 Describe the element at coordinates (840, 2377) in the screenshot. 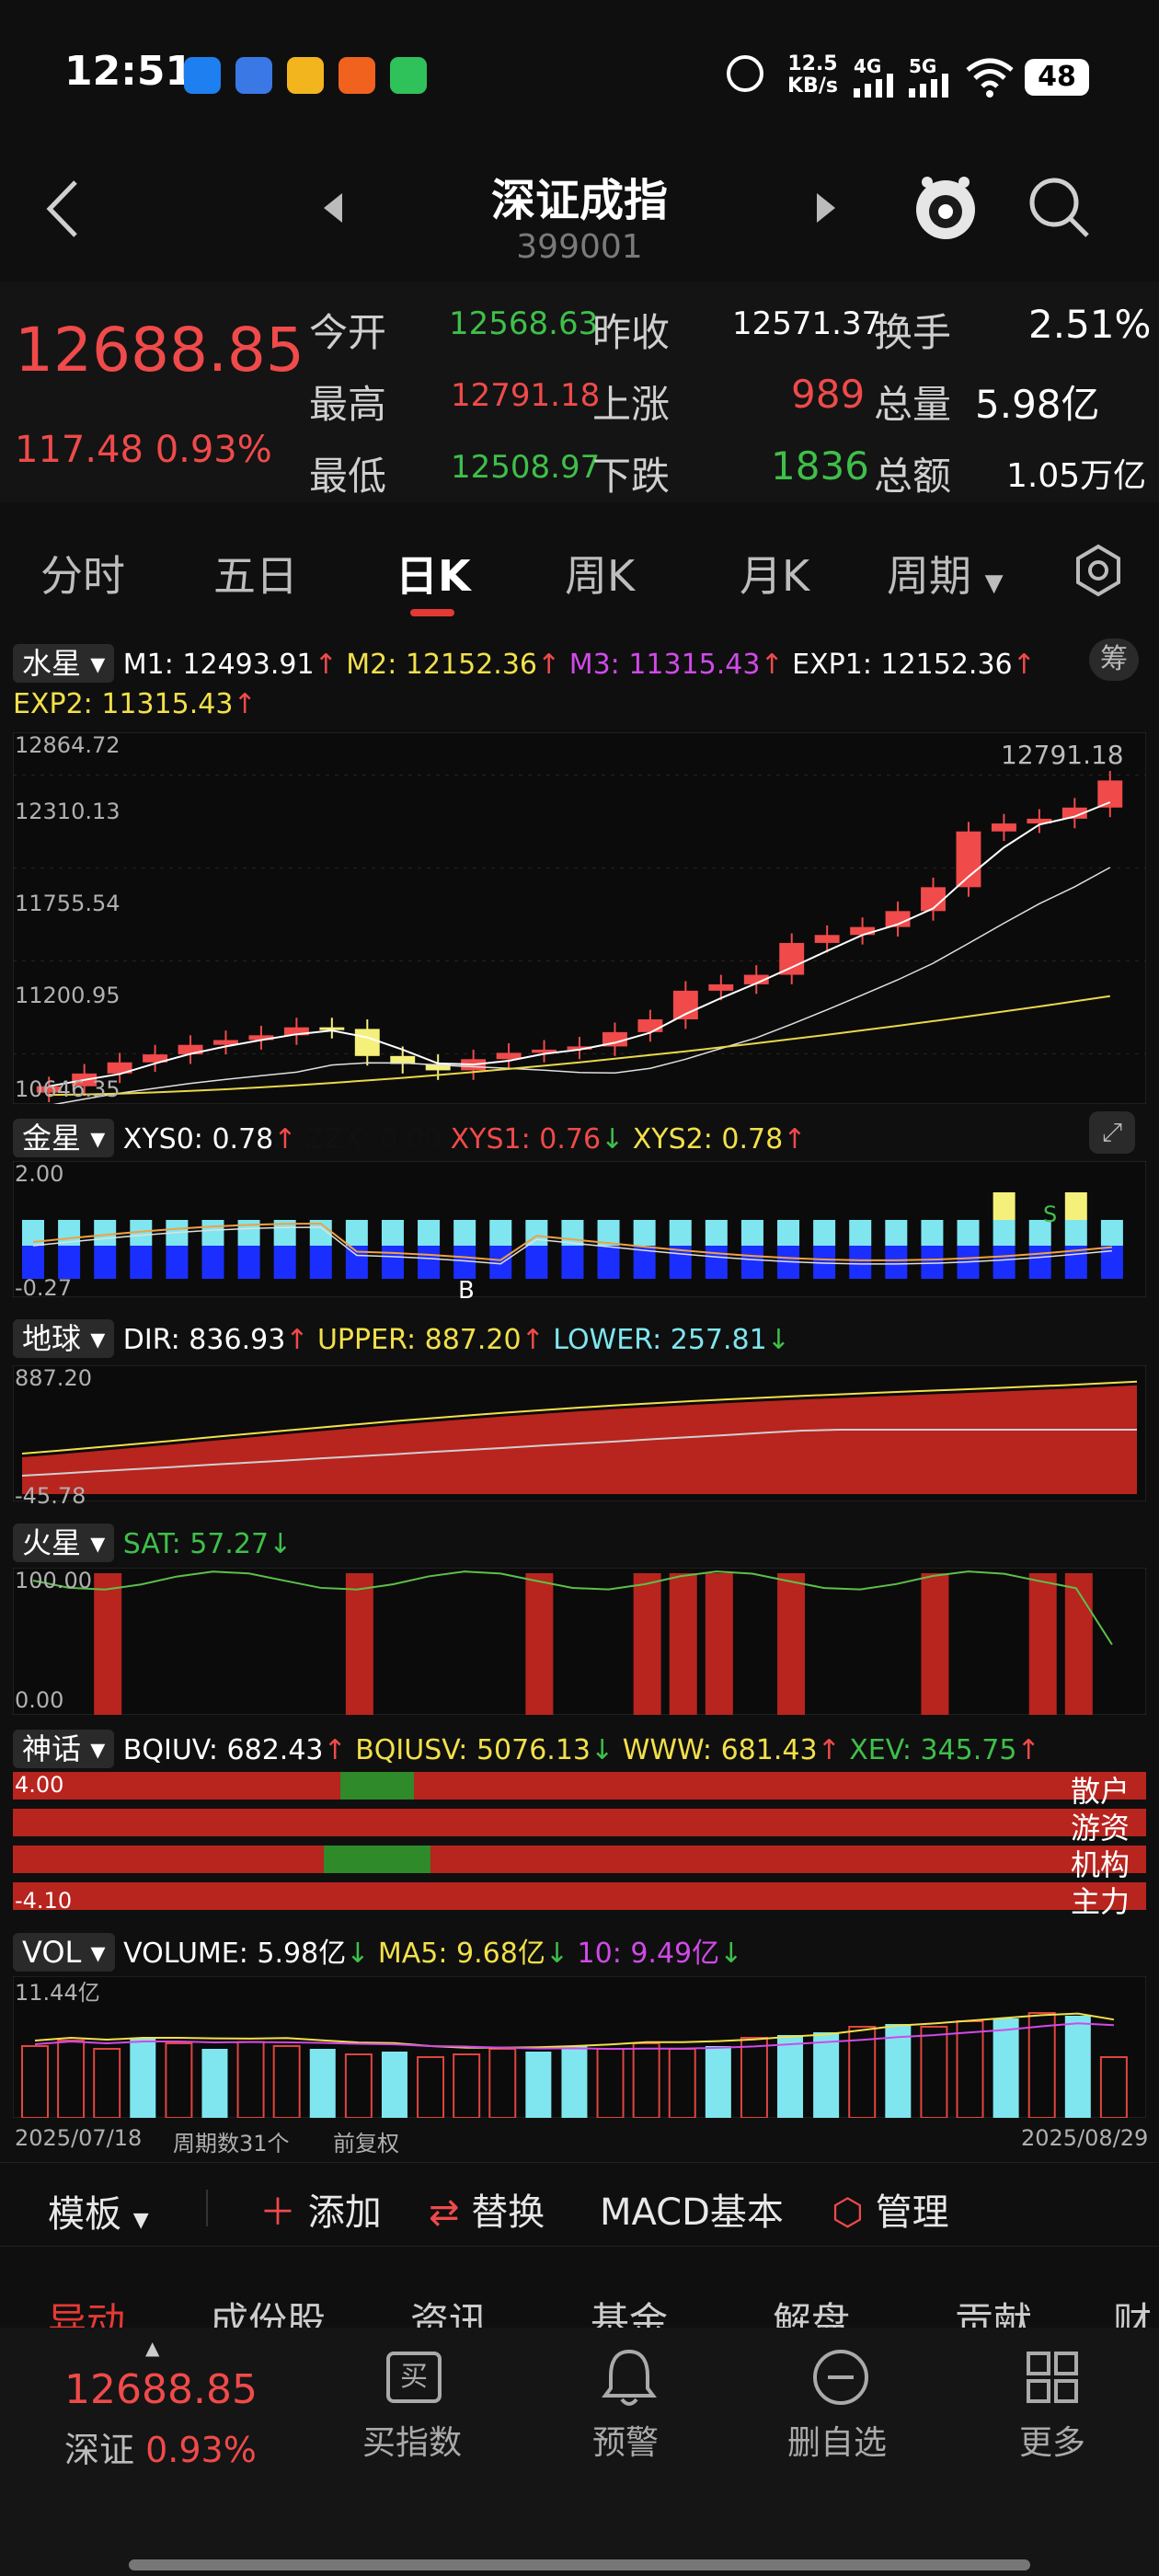

I see `remove-watchlist-icon` at that location.